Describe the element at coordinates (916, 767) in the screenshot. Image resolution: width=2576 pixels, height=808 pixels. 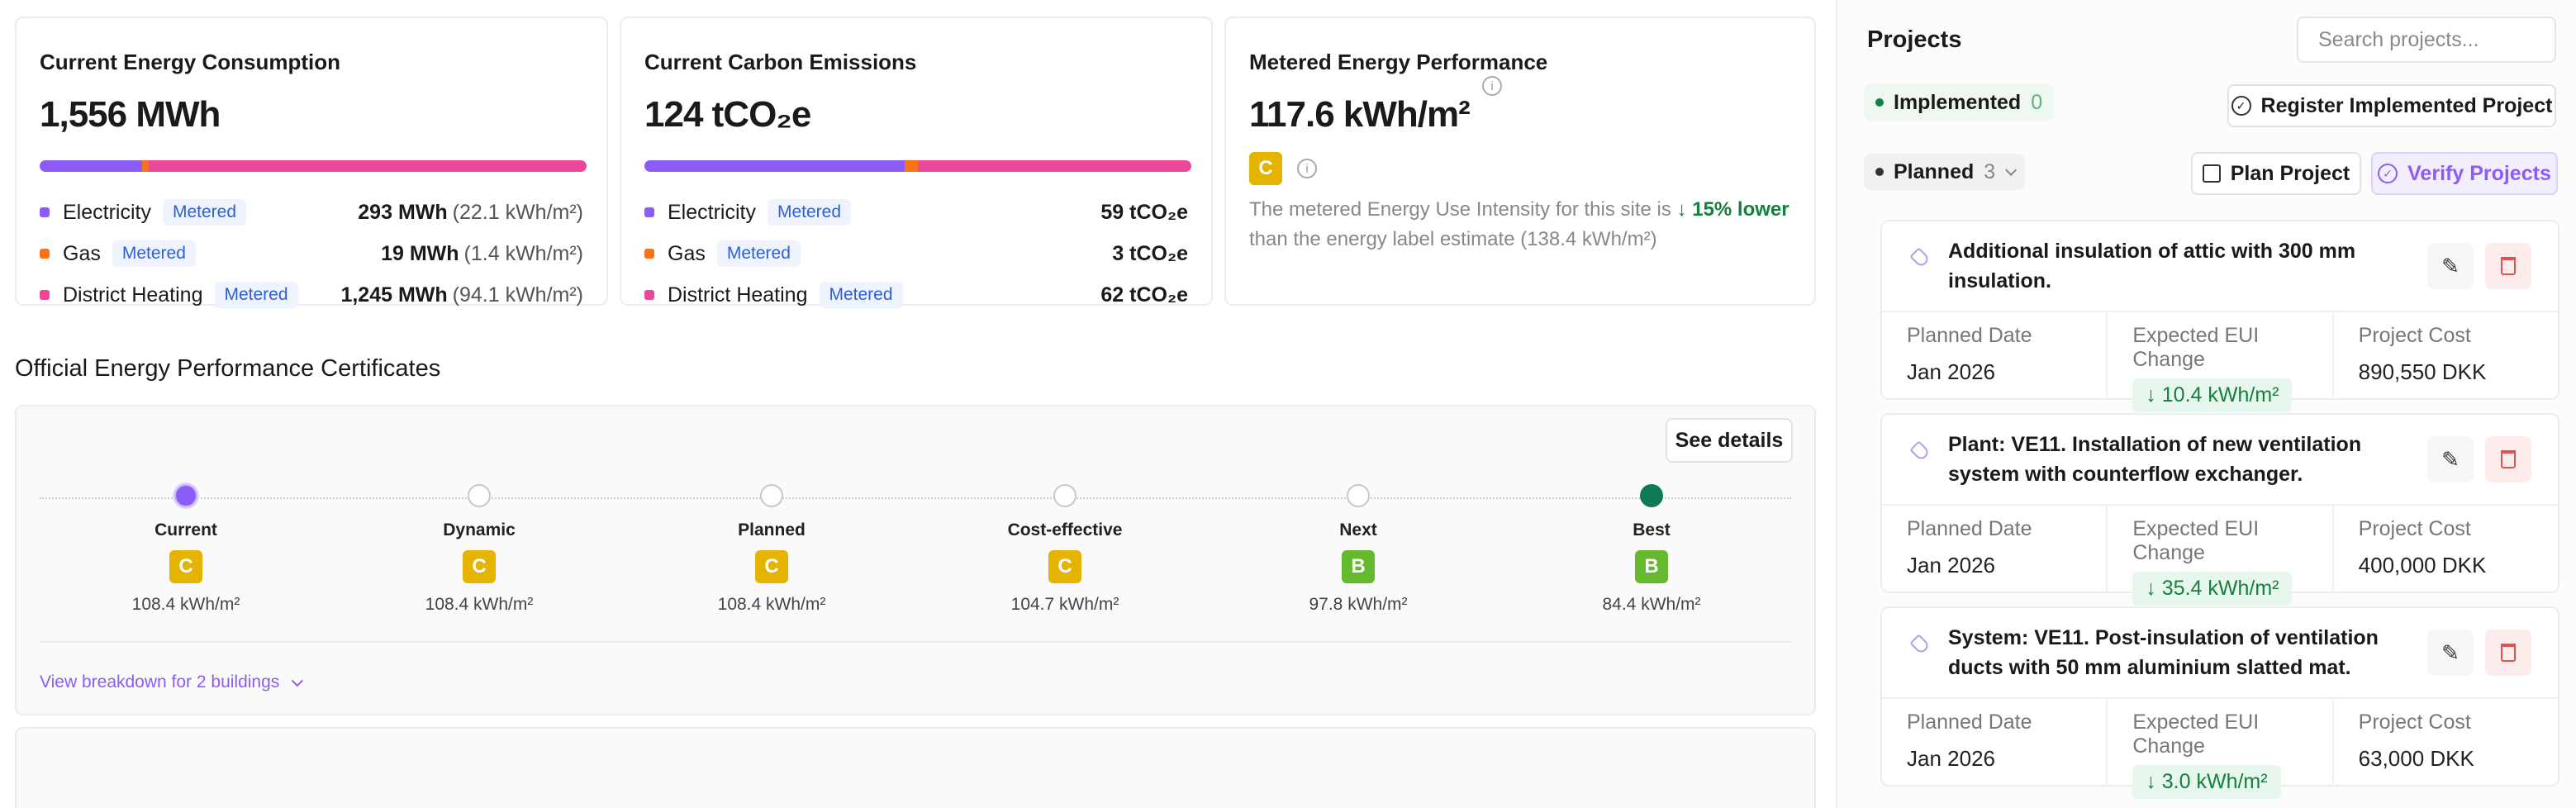
I see `epc-panel-second` at that location.